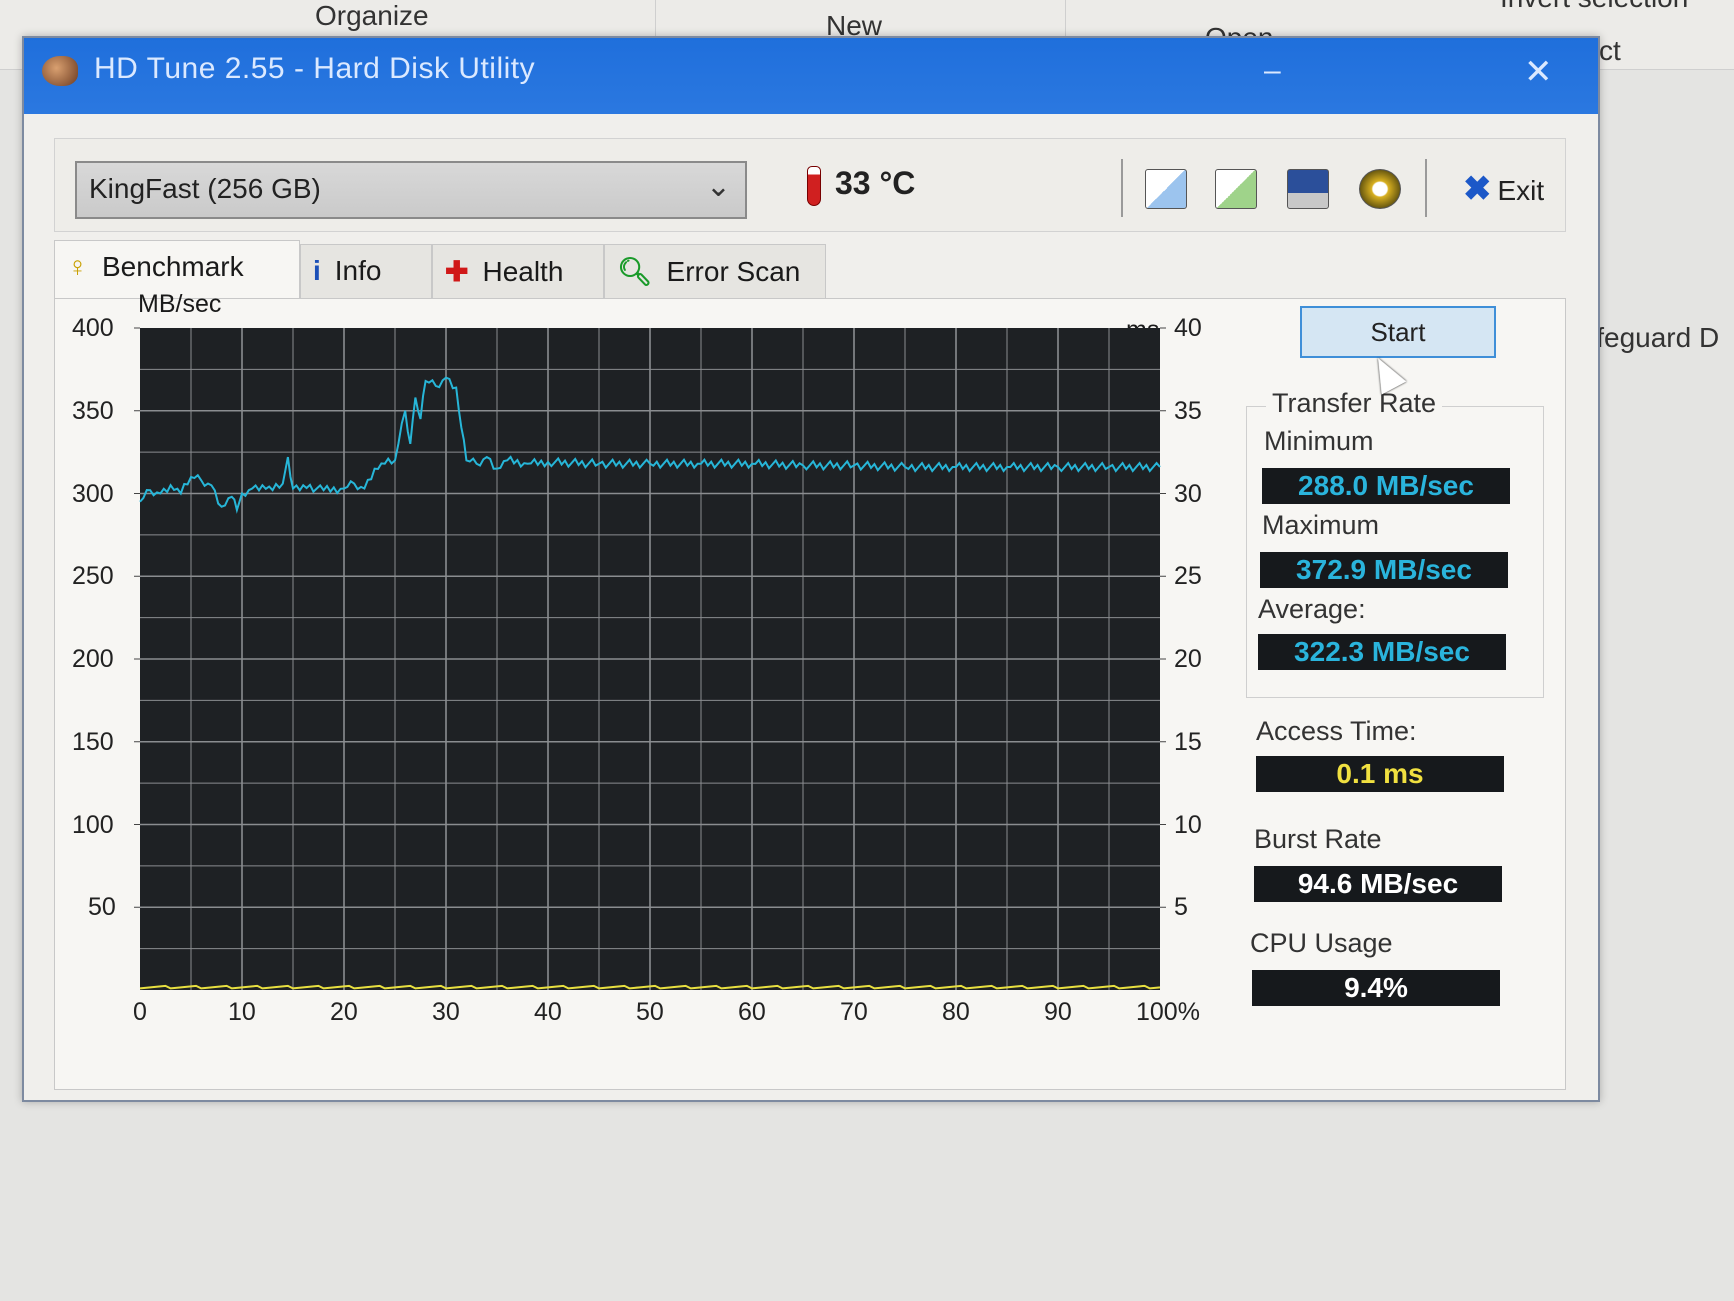 The height and width of the screenshot is (1301, 1734). I want to click on average-label: Average:, so click(1312, 609).